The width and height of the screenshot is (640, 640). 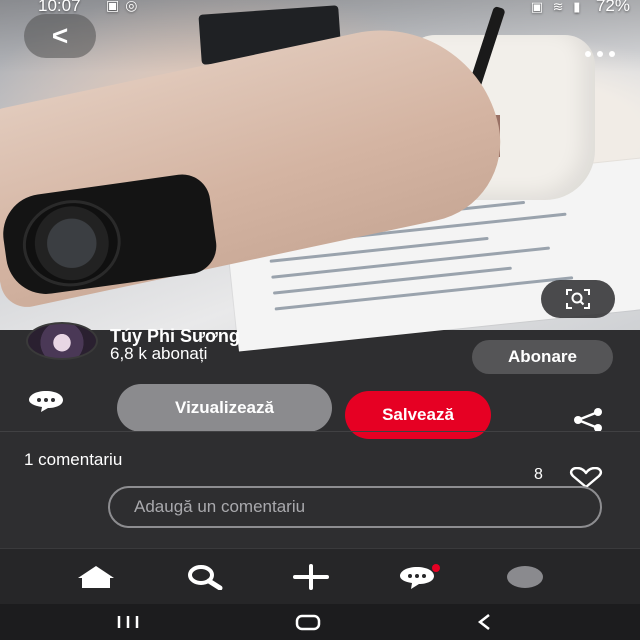 What do you see at coordinates (538, 7) in the screenshot?
I see `battery-saver-icon: ▣` at bounding box center [538, 7].